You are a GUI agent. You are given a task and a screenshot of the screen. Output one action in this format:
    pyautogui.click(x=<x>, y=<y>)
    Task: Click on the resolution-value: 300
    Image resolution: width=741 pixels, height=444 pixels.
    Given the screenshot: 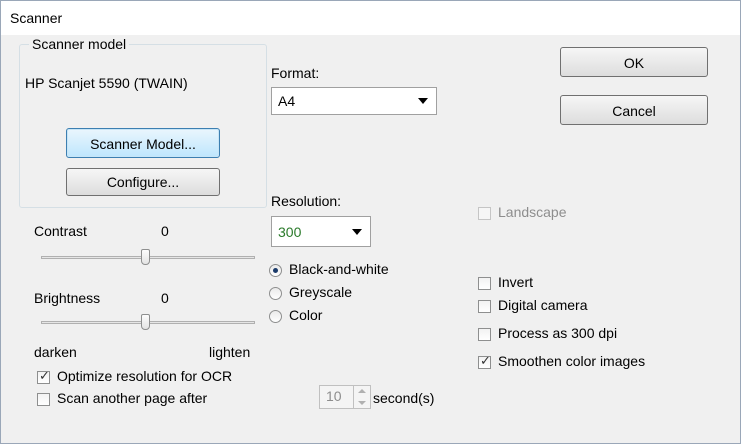 What is the action you would take?
    pyautogui.click(x=290, y=232)
    